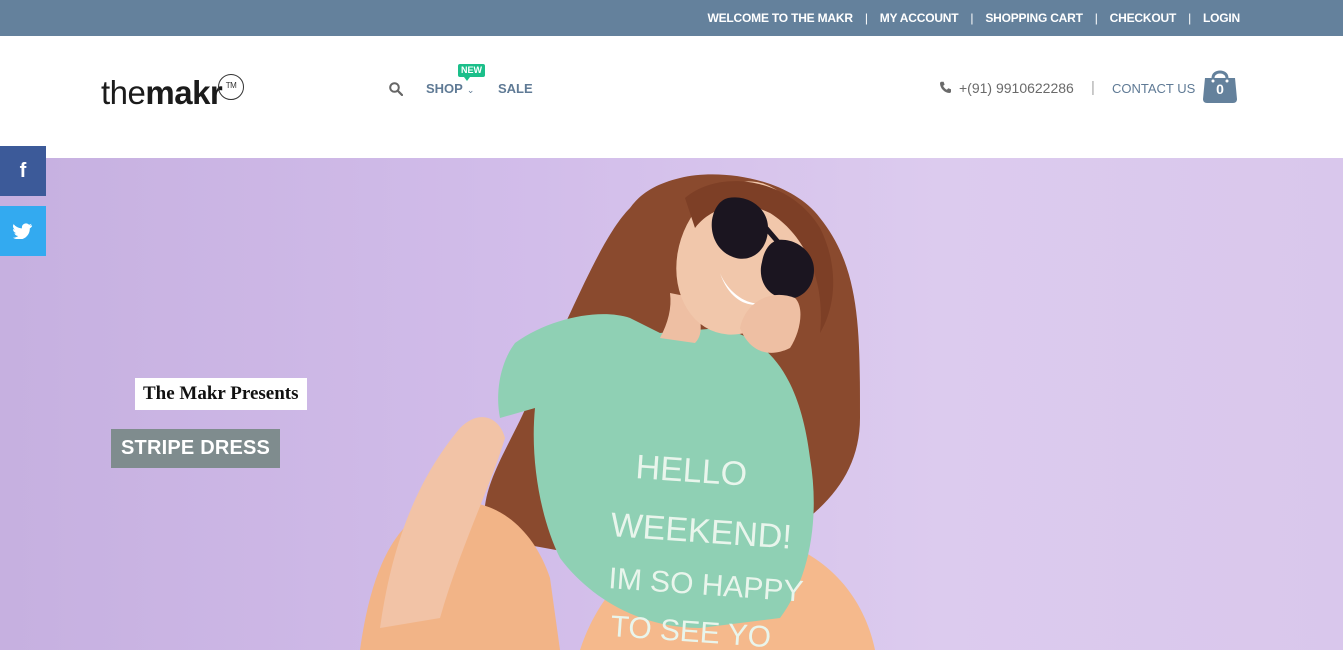 This screenshot has height=650, width=1343. I want to click on new-badge: NEW, so click(471, 72).